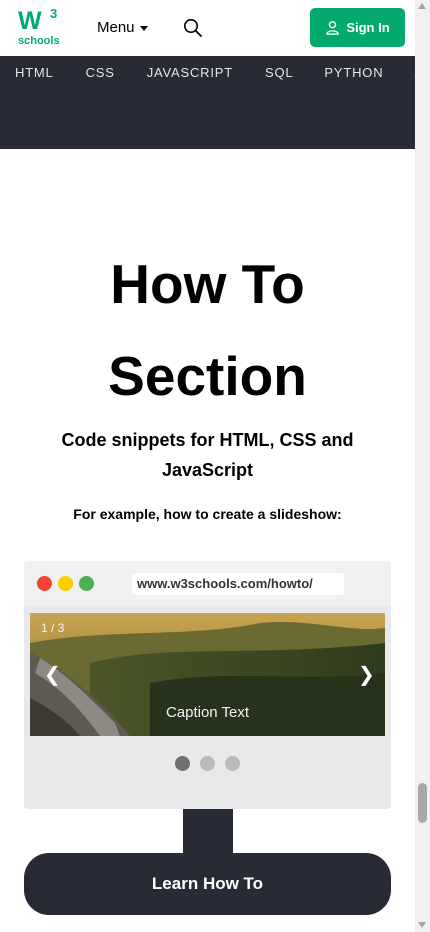 The width and height of the screenshot is (430, 932). What do you see at coordinates (86, 583) in the screenshot?
I see `window-maximize-dot` at bounding box center [86, 583].